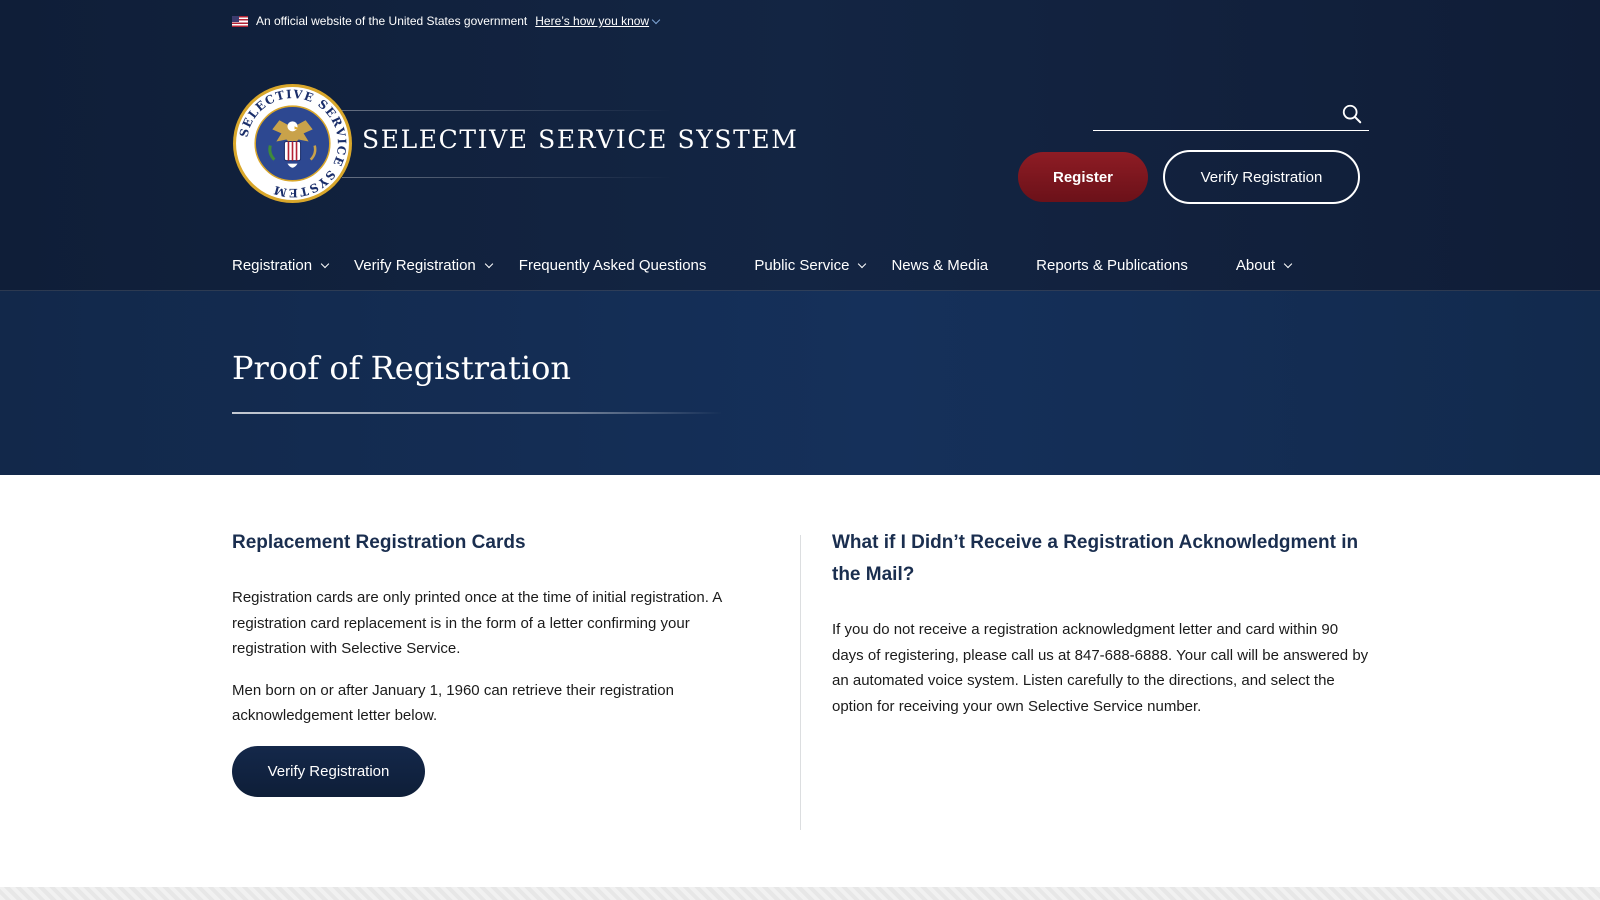  What do you see at coordinates (592, 21) in the screenshot?
I see `how-you-know-label: Here’s how you know` at bounding box center [592, 21].